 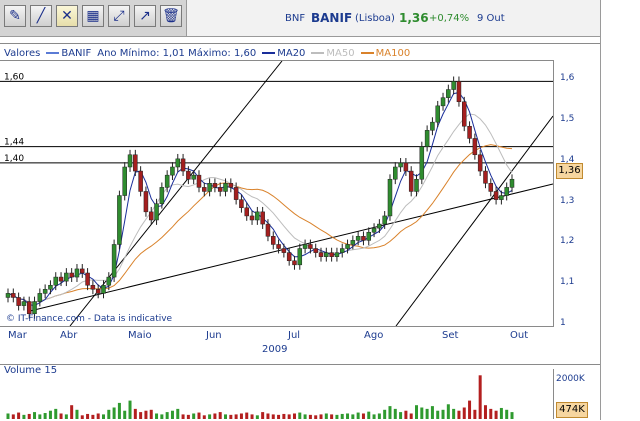 I want to click on ticker-date: 9 Out, so click(x=491, y=18).